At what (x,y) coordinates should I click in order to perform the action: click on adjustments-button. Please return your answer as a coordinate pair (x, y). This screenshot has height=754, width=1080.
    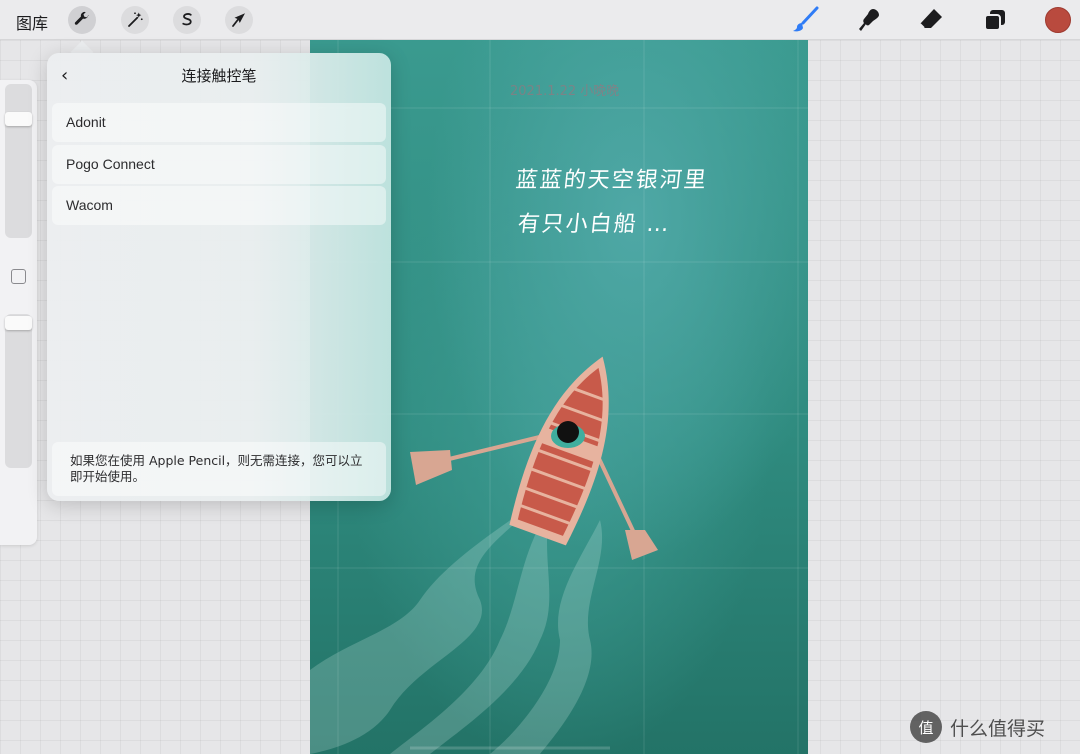
    Looking at the image, I should click on (135, 20).